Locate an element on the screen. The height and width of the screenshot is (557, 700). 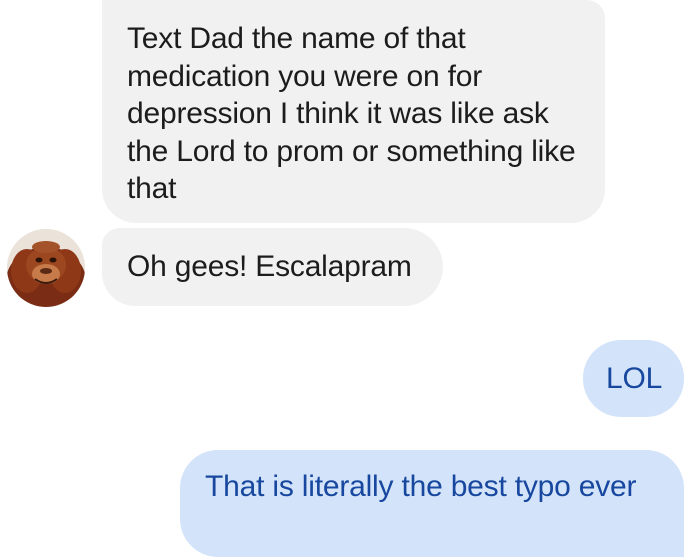
incoming-message-bubble: Oh gees! Escalapram is located at coordinates (272, 267).